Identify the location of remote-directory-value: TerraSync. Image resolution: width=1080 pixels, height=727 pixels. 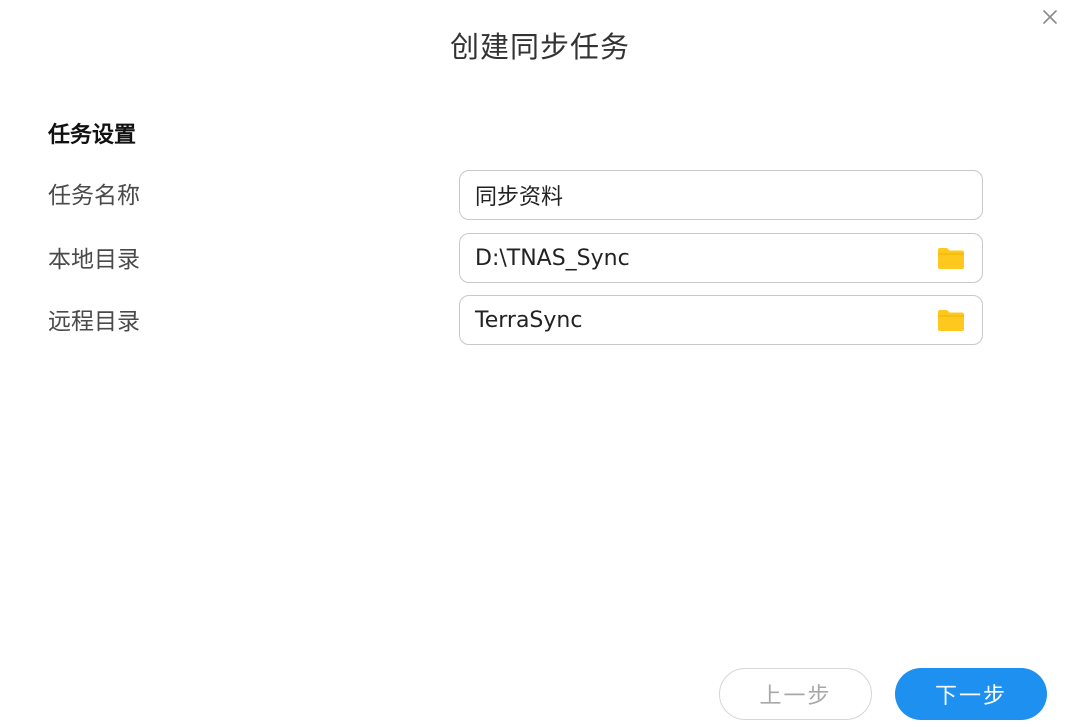
(698, 320).